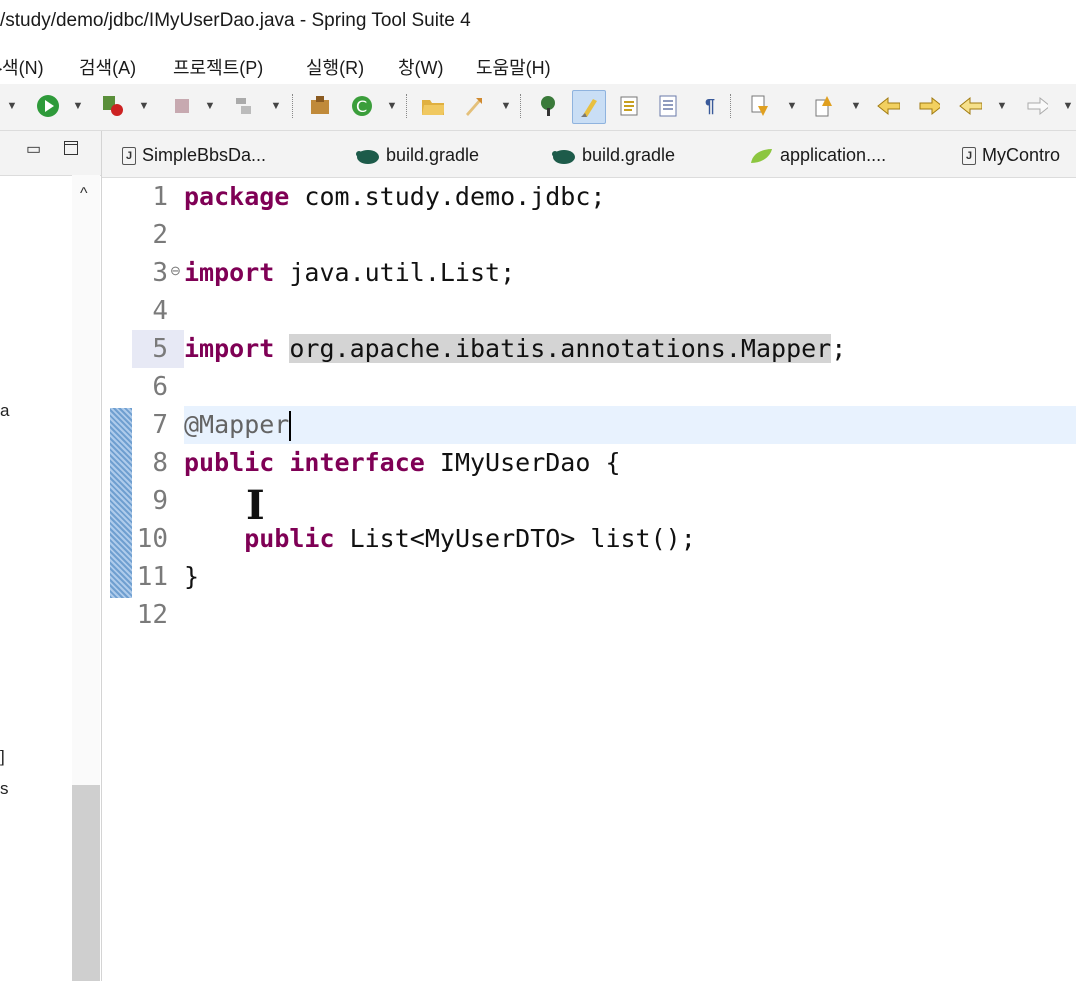  I want to click on tab-build-gradle-2: build.gradle, so click(612, 155).